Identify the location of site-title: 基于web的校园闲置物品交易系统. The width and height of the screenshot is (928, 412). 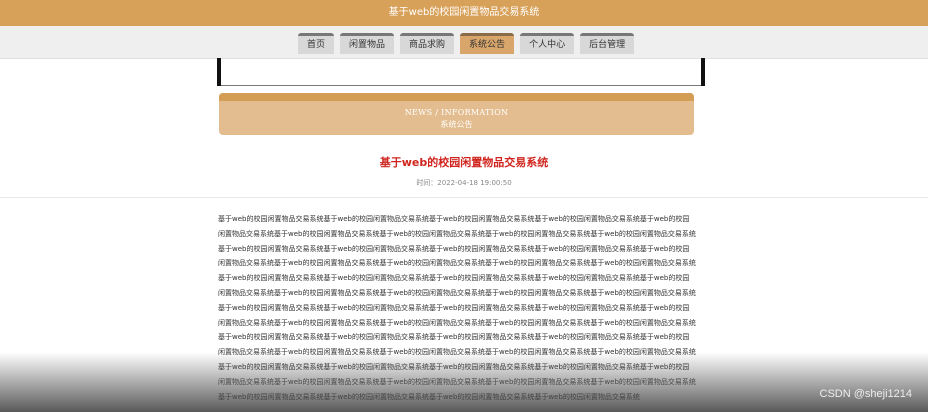
(464, 12).